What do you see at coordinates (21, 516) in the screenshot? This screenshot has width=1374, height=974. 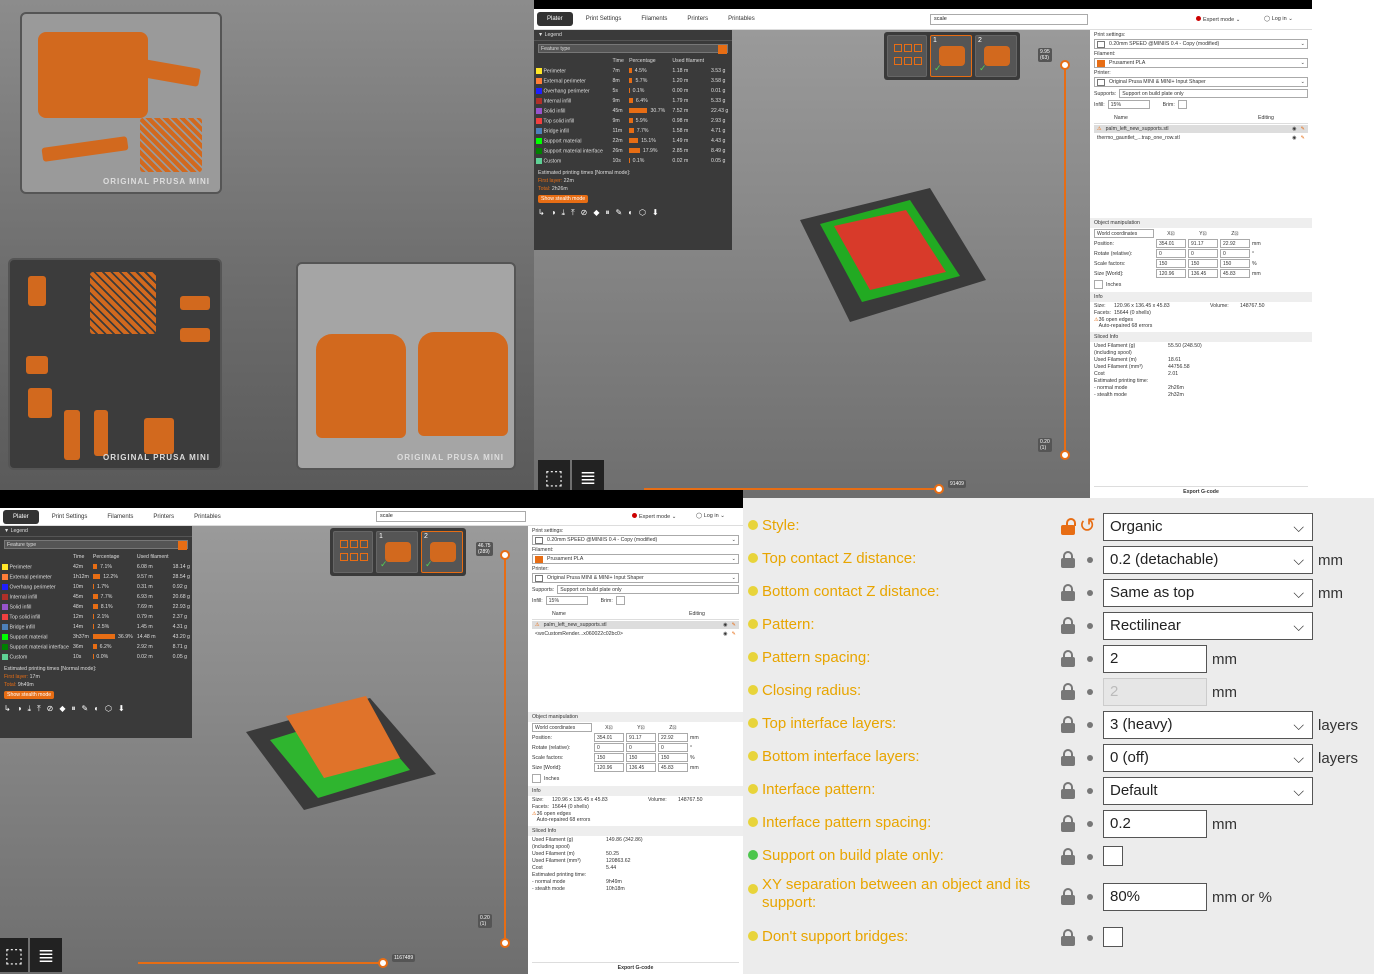 I see `tab-plater: Plater` at bounding box center [21, 516].